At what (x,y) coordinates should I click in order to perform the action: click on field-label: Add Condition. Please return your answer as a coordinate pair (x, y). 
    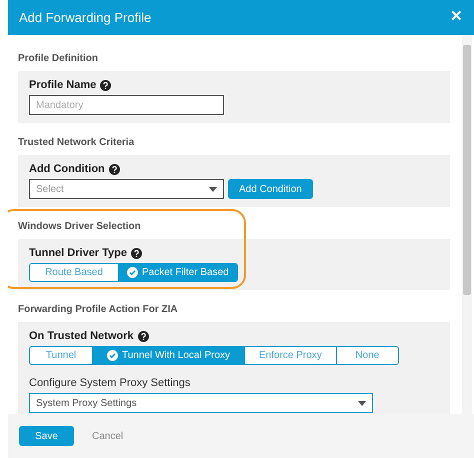
    Looking at the image, I should click on (67, 169).